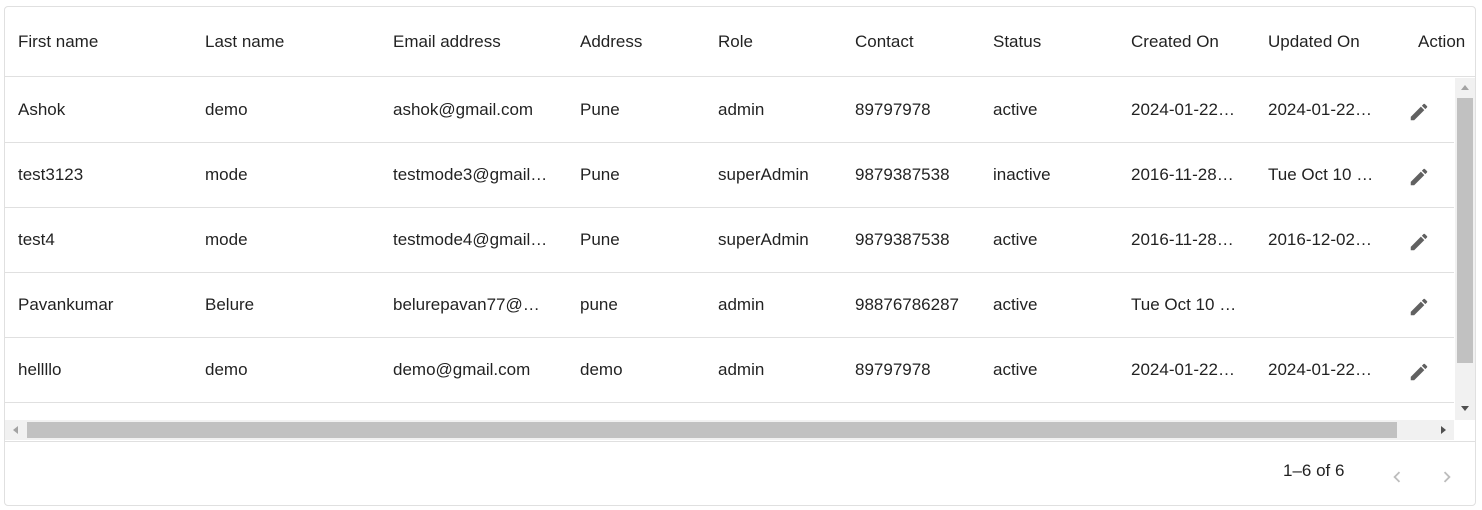 This screenshot has height=510, width=1482. I want to click on next-page-button, so click(1447, 477).